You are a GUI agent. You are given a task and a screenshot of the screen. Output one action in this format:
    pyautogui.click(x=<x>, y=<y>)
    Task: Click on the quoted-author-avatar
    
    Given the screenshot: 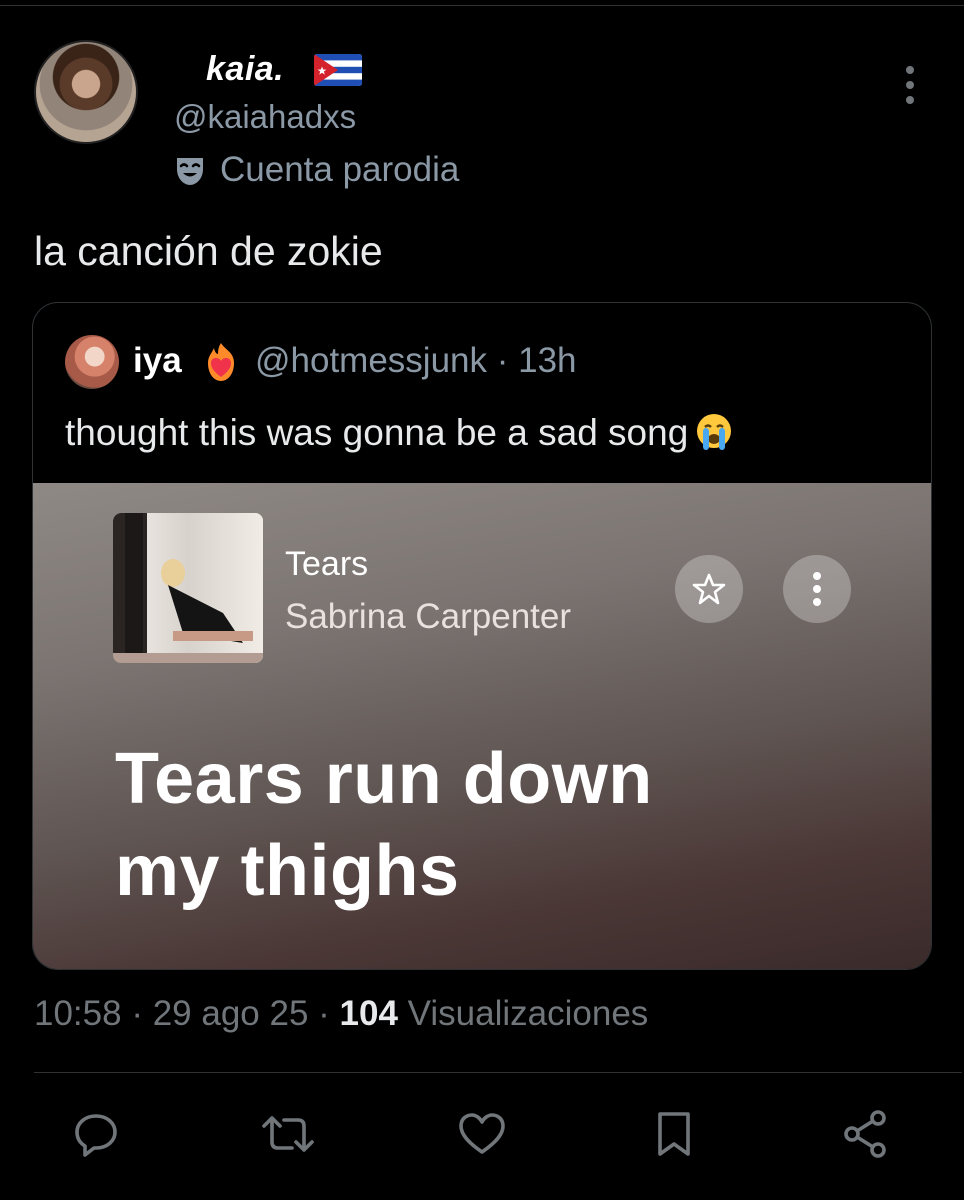 What is the action you would take?
    pyautogui.click(x=92, y=362)
    